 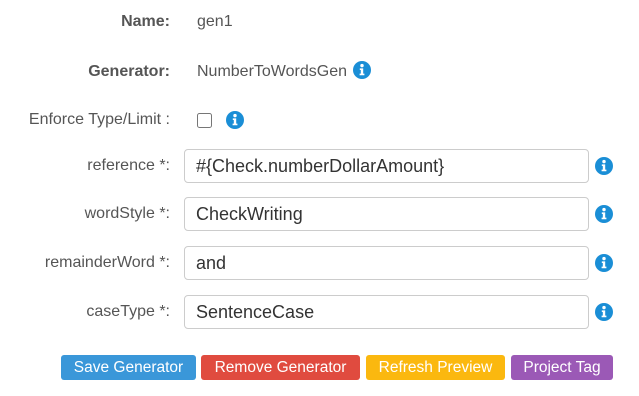 What do you see at coordinates (128, 165) in the screenshot?
I see `reference-label: reference *:` at bounding box center [128, 165].